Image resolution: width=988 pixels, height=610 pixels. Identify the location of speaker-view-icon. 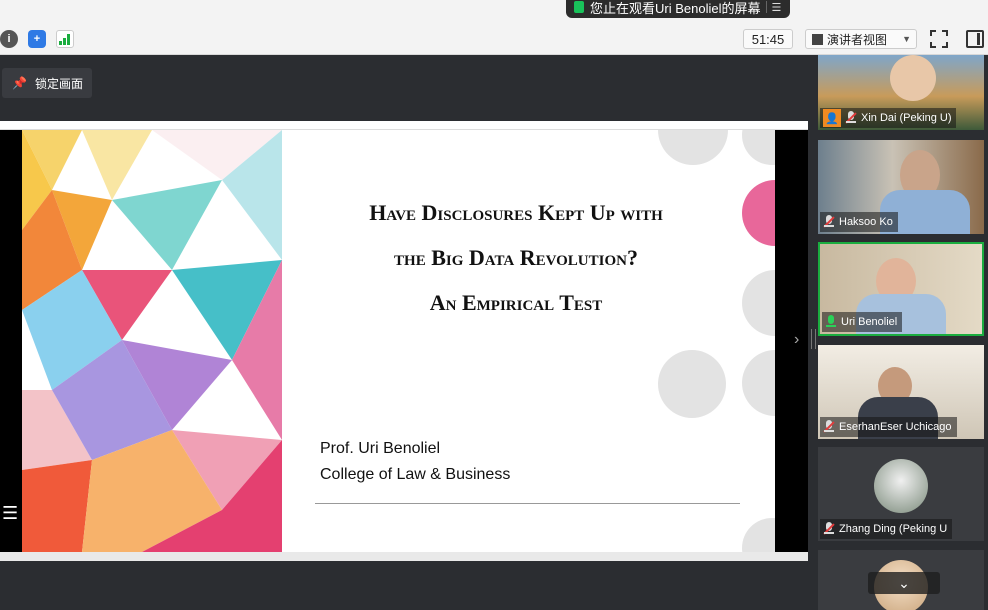
(817, 39).